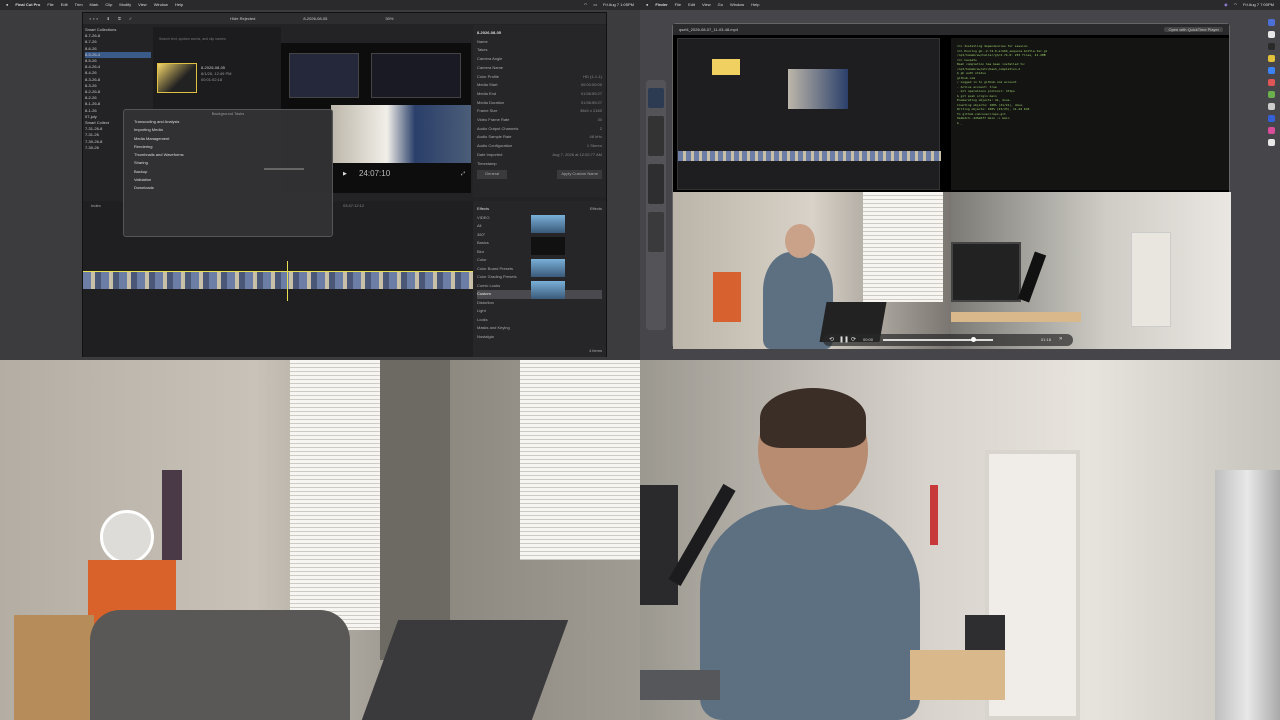 This screenshot has width=1280, height=720. I want to click on scrubber-knob, so click(973, 339).